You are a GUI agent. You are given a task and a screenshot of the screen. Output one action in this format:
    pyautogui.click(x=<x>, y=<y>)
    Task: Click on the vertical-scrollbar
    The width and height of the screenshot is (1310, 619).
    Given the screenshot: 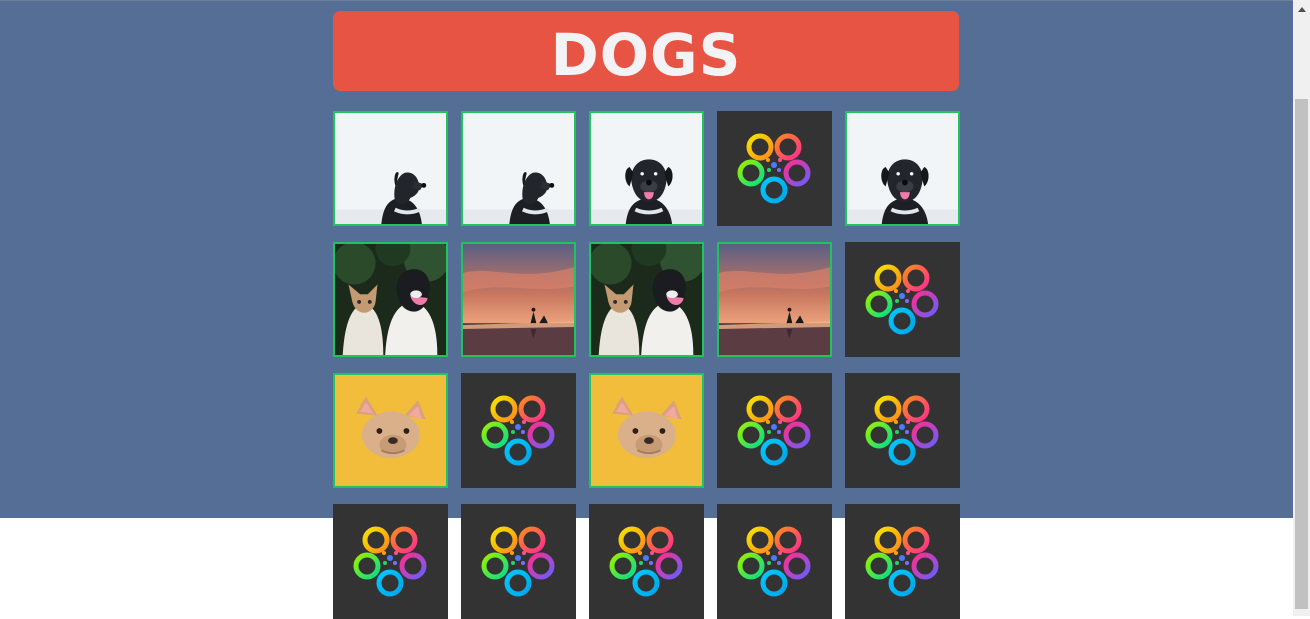 What is the action you would take?
    pyautogui.click(x=1301, y=308)
    